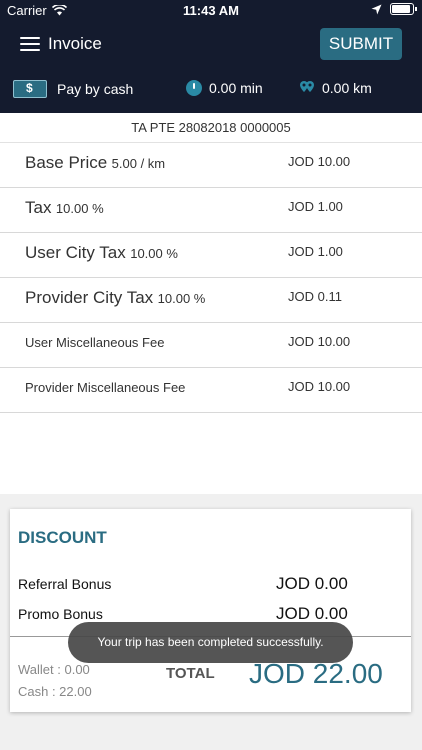 The width and height of the screenshot is (422, 750). I want to click on distance-value: 0.00 km, so click(347, 88).